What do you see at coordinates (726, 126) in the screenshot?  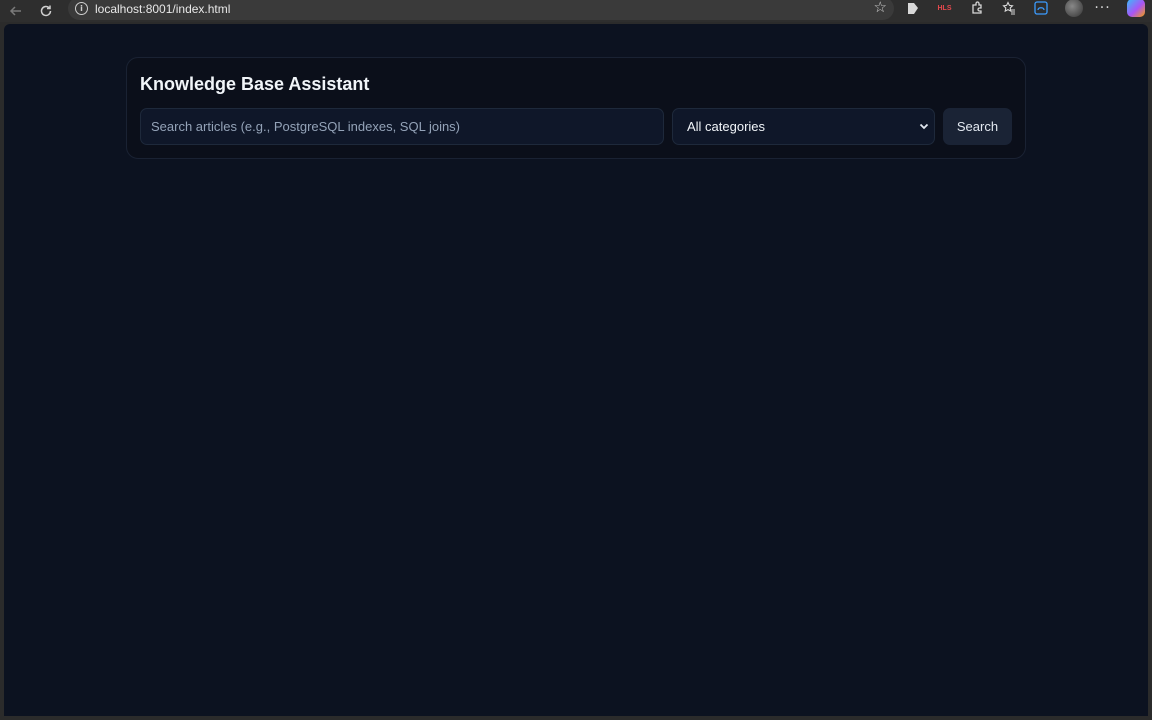 I see `category-select-value: All categories` at bounding box center [726, 126].